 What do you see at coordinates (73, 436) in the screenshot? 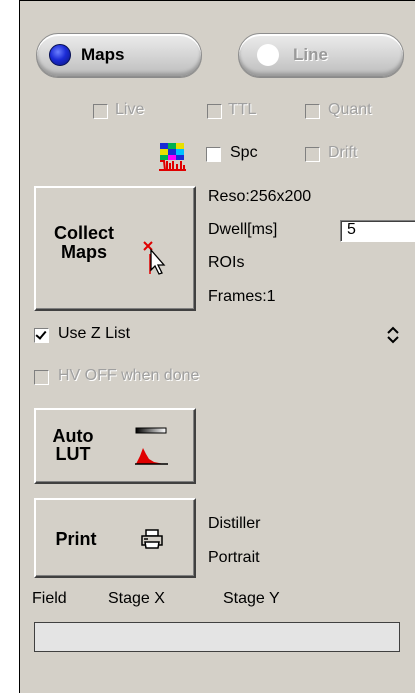
I see `auto-label: Auto` at bounding box center [73, 436].